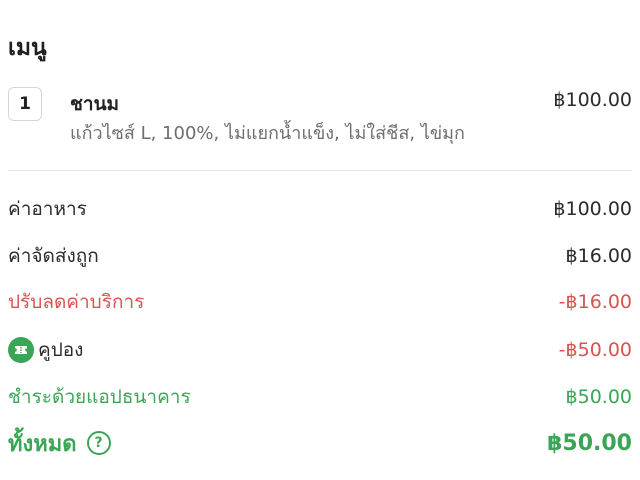 The width and height of the screenshot is (640, 480). Describe the element at coordinates (320, 256) in the screenshot. I see `delivery-fee-row: ค่าจัดส่งถูก ฿16.00` at that location.